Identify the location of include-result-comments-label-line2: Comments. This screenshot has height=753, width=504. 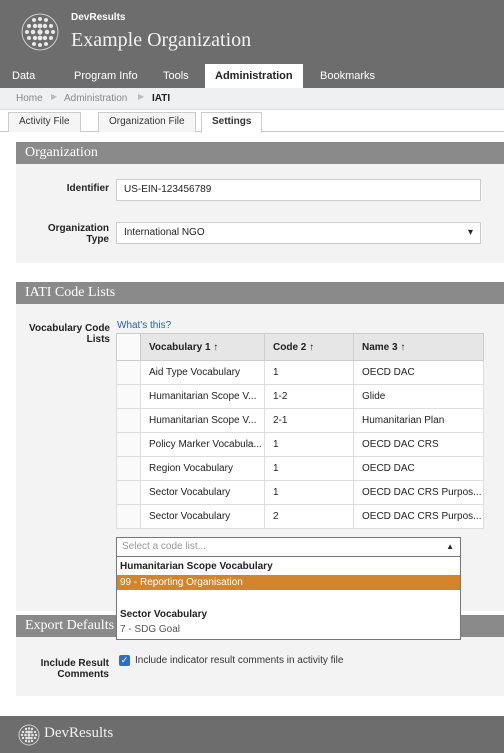
(83, 674).